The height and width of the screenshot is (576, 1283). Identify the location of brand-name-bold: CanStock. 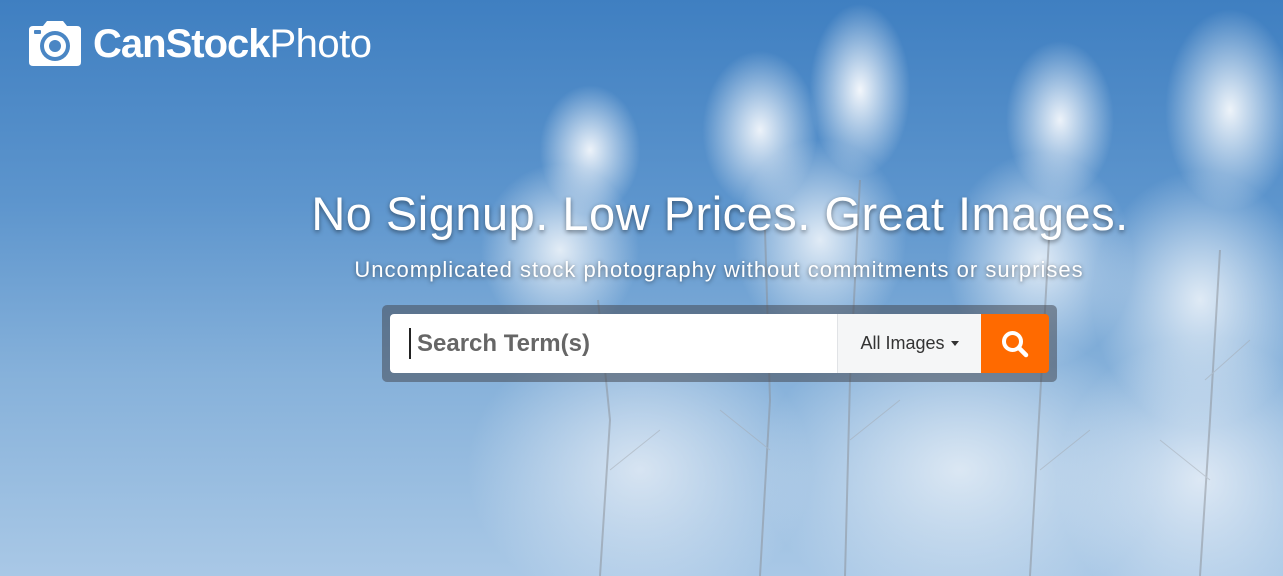
(181, 43).